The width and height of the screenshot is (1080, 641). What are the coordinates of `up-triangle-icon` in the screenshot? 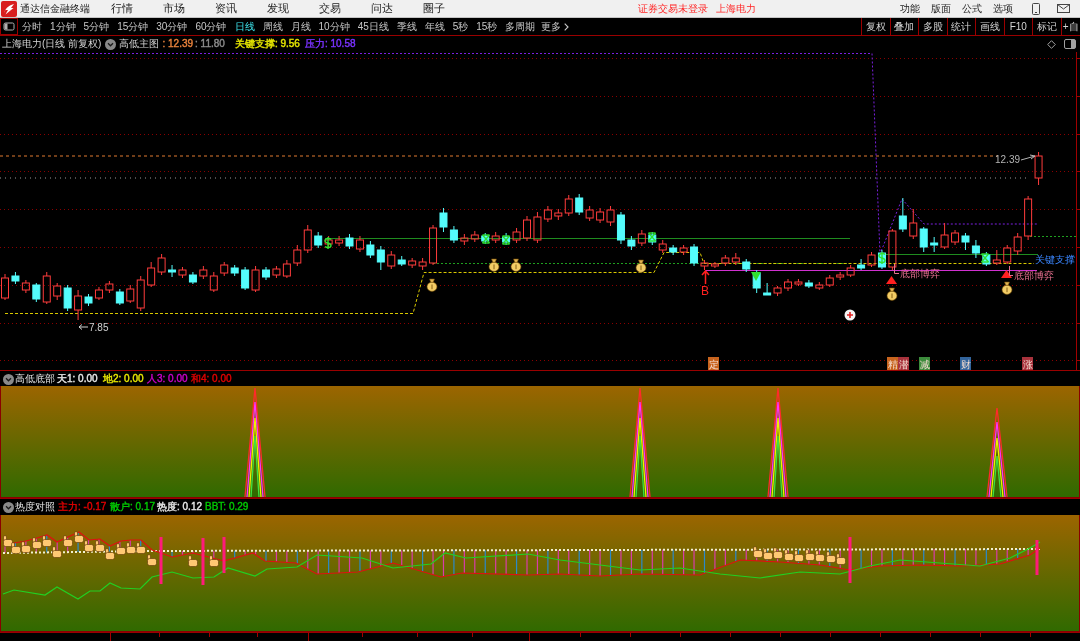 It's located at (1006, 274).